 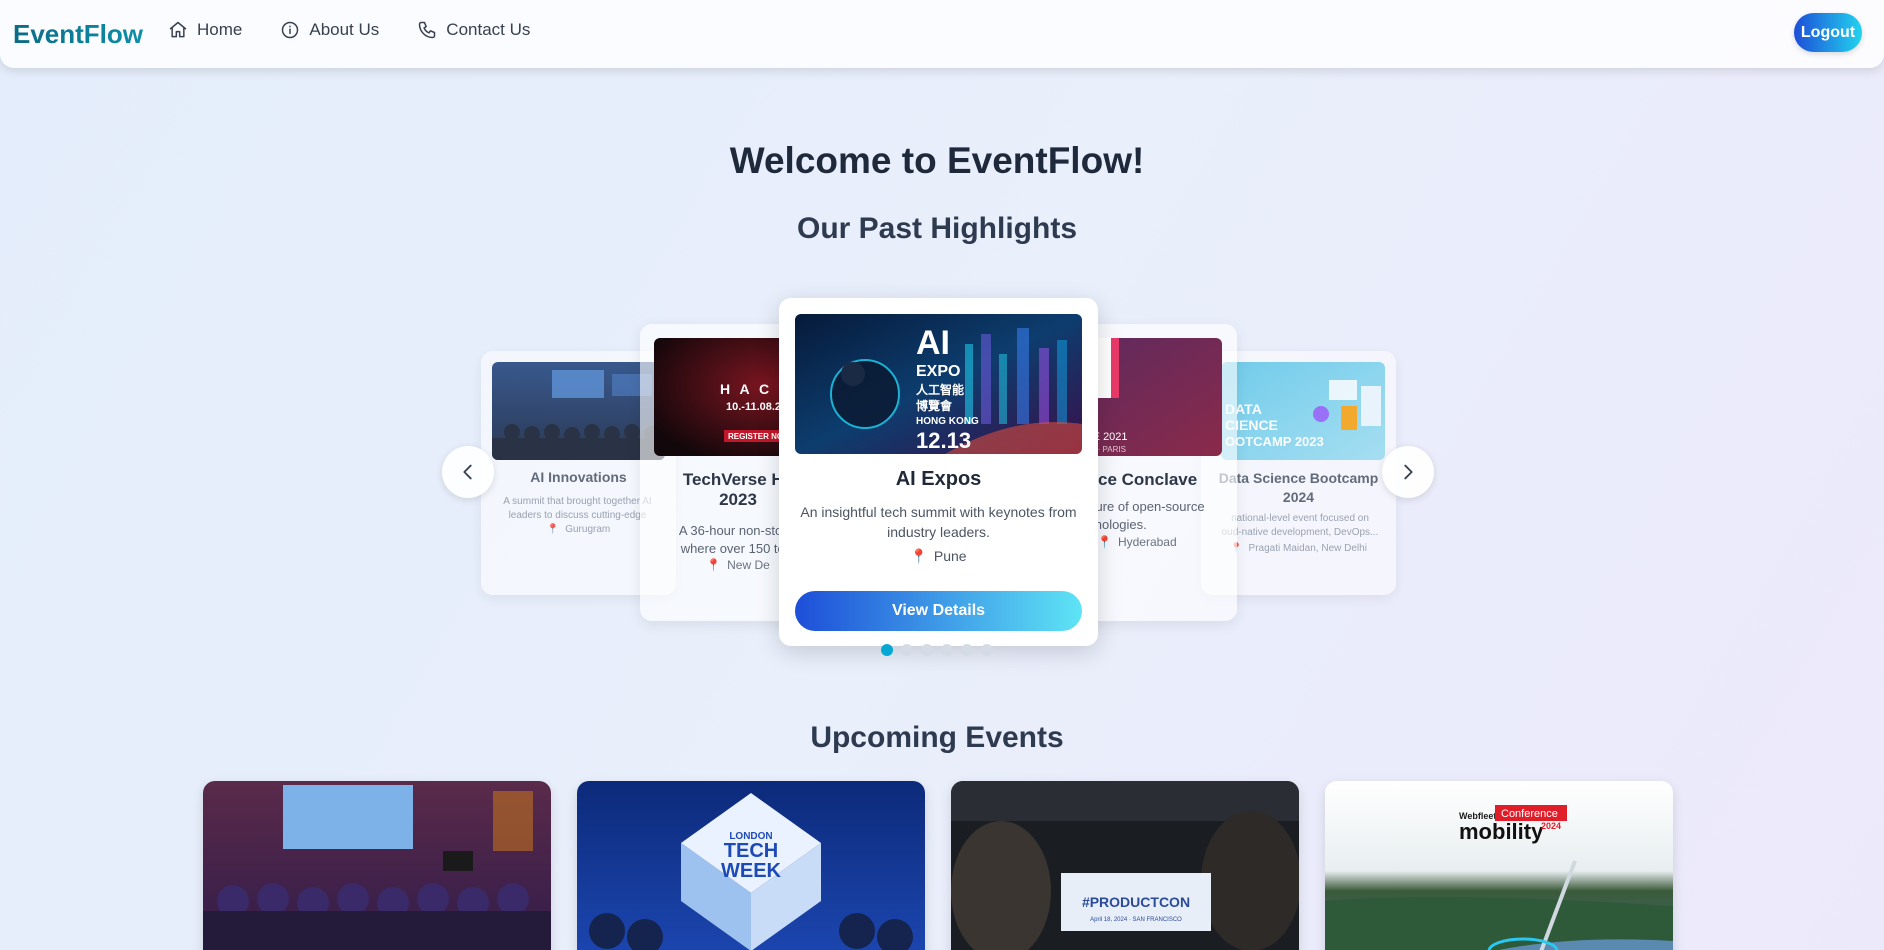 I want to click on chevron-right-icon, so click(x=1408, y=472).